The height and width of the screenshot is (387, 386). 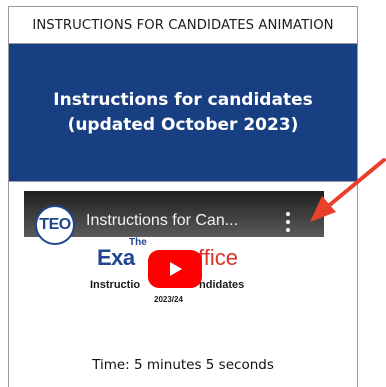 What do you see at coordinates (348, 190) in the screenshot?
I see `annotation-arrow-icon` at bounding box center [348, 190].